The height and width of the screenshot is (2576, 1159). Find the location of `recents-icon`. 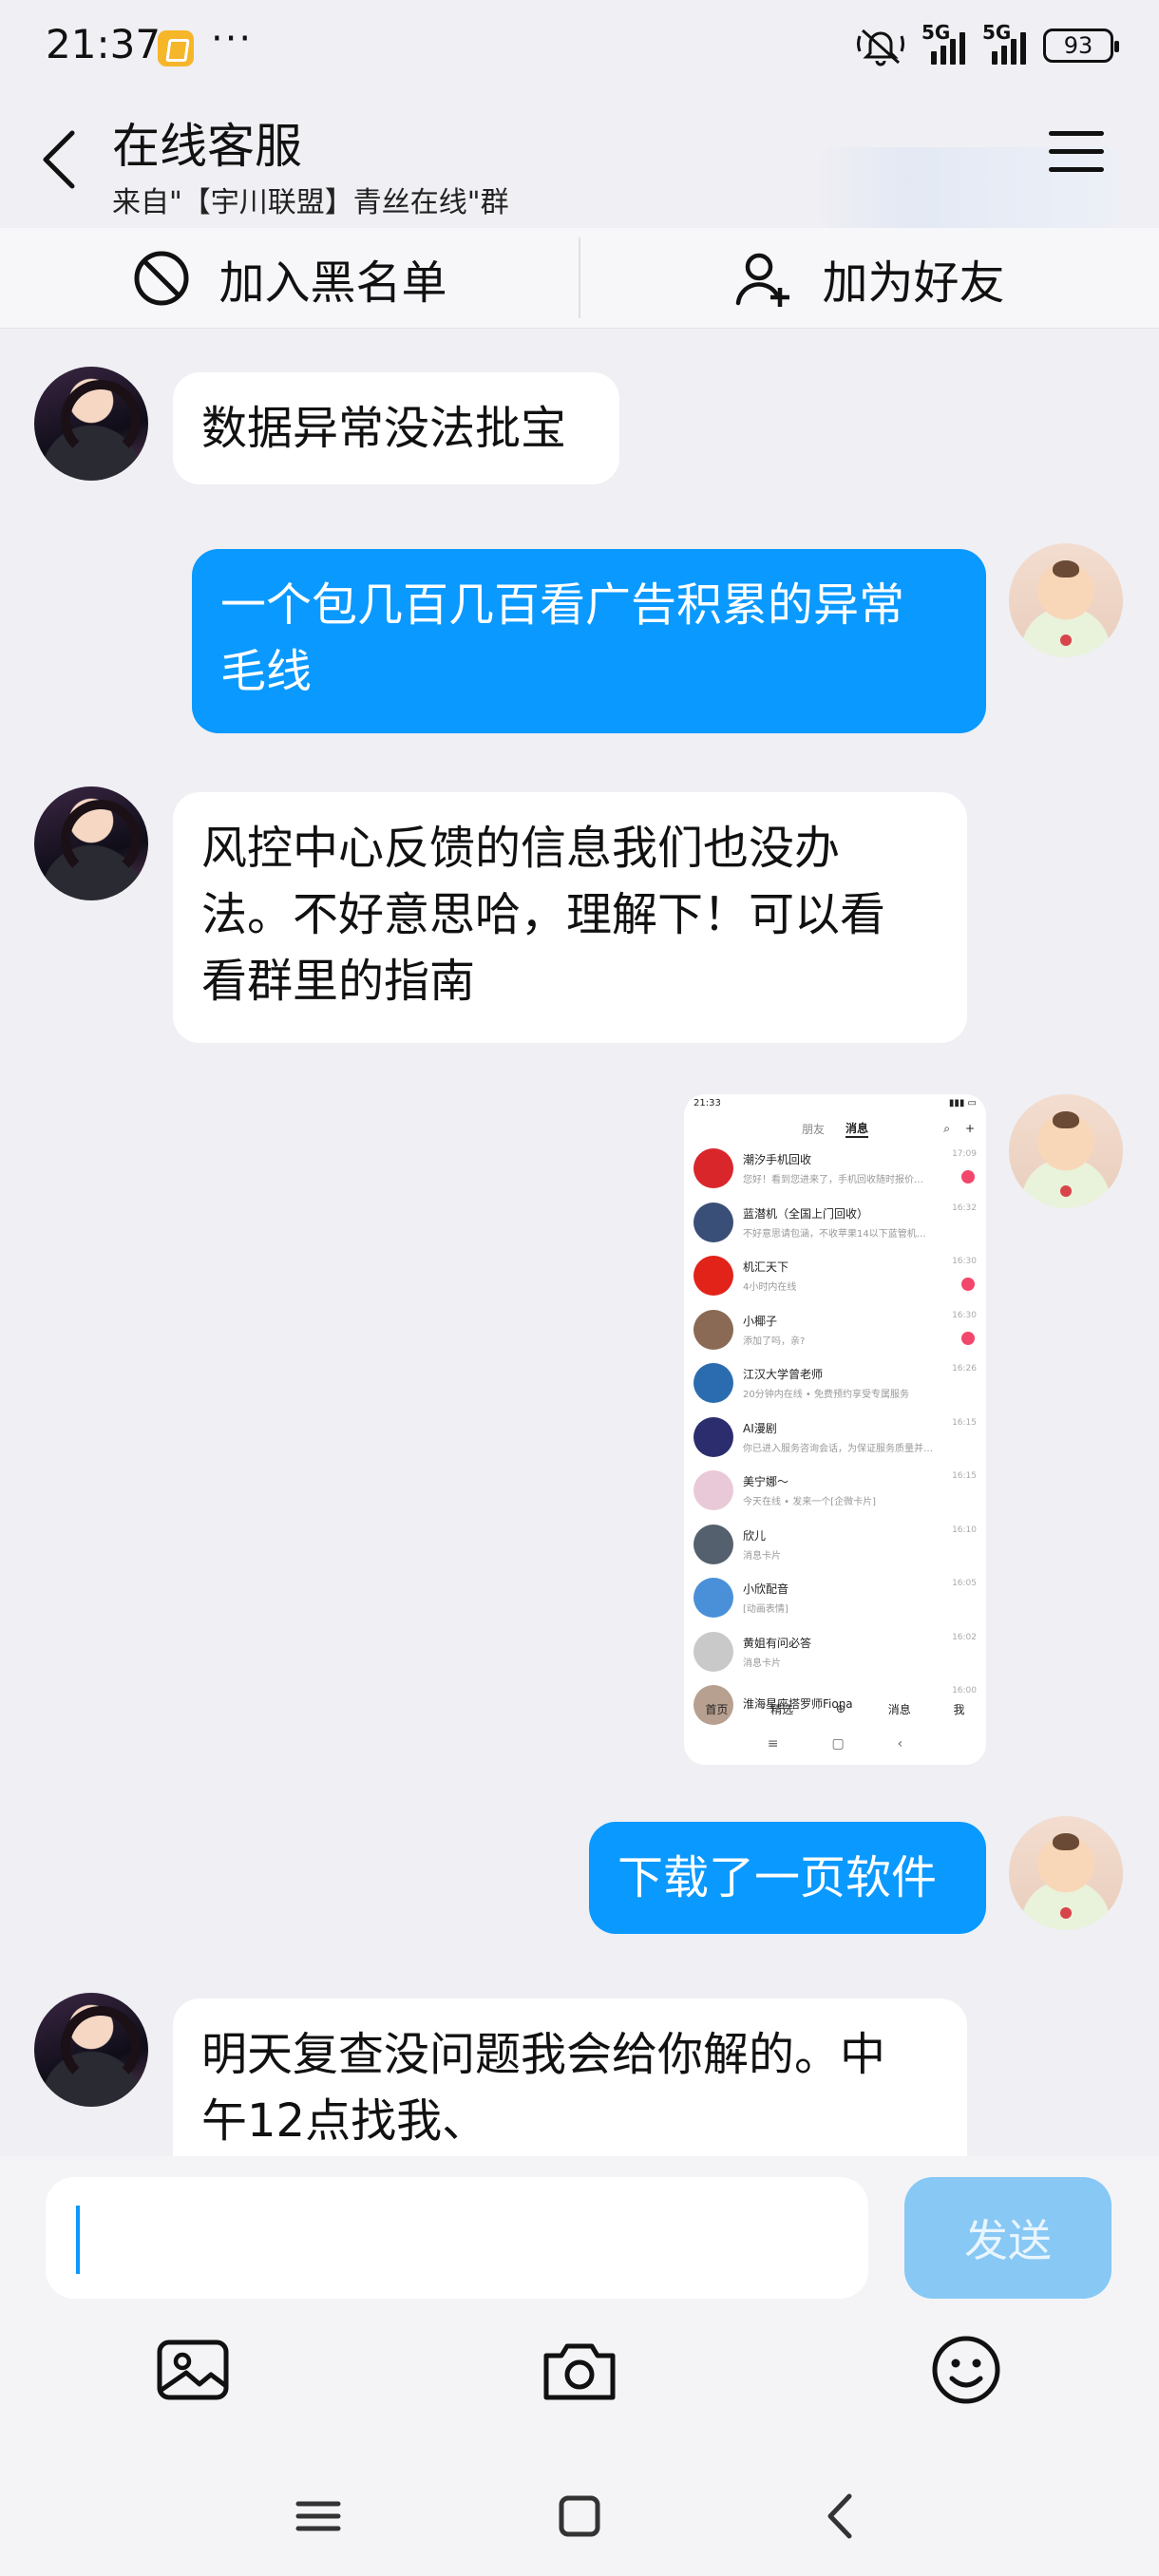

recents-icon is located at coordinates (318, 2516).